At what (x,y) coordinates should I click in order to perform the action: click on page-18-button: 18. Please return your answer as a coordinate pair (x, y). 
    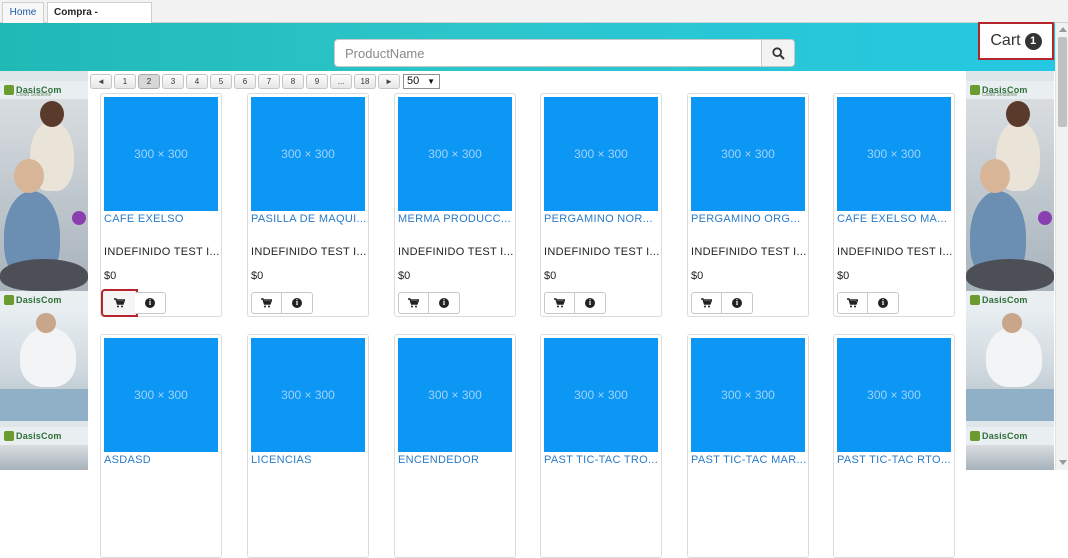
    Looking at the image, I should click on (365, 81).